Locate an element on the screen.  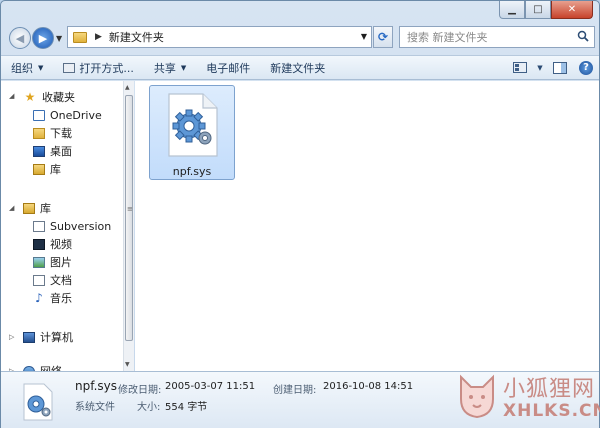
search-icon is located at coordinates (583, 36).